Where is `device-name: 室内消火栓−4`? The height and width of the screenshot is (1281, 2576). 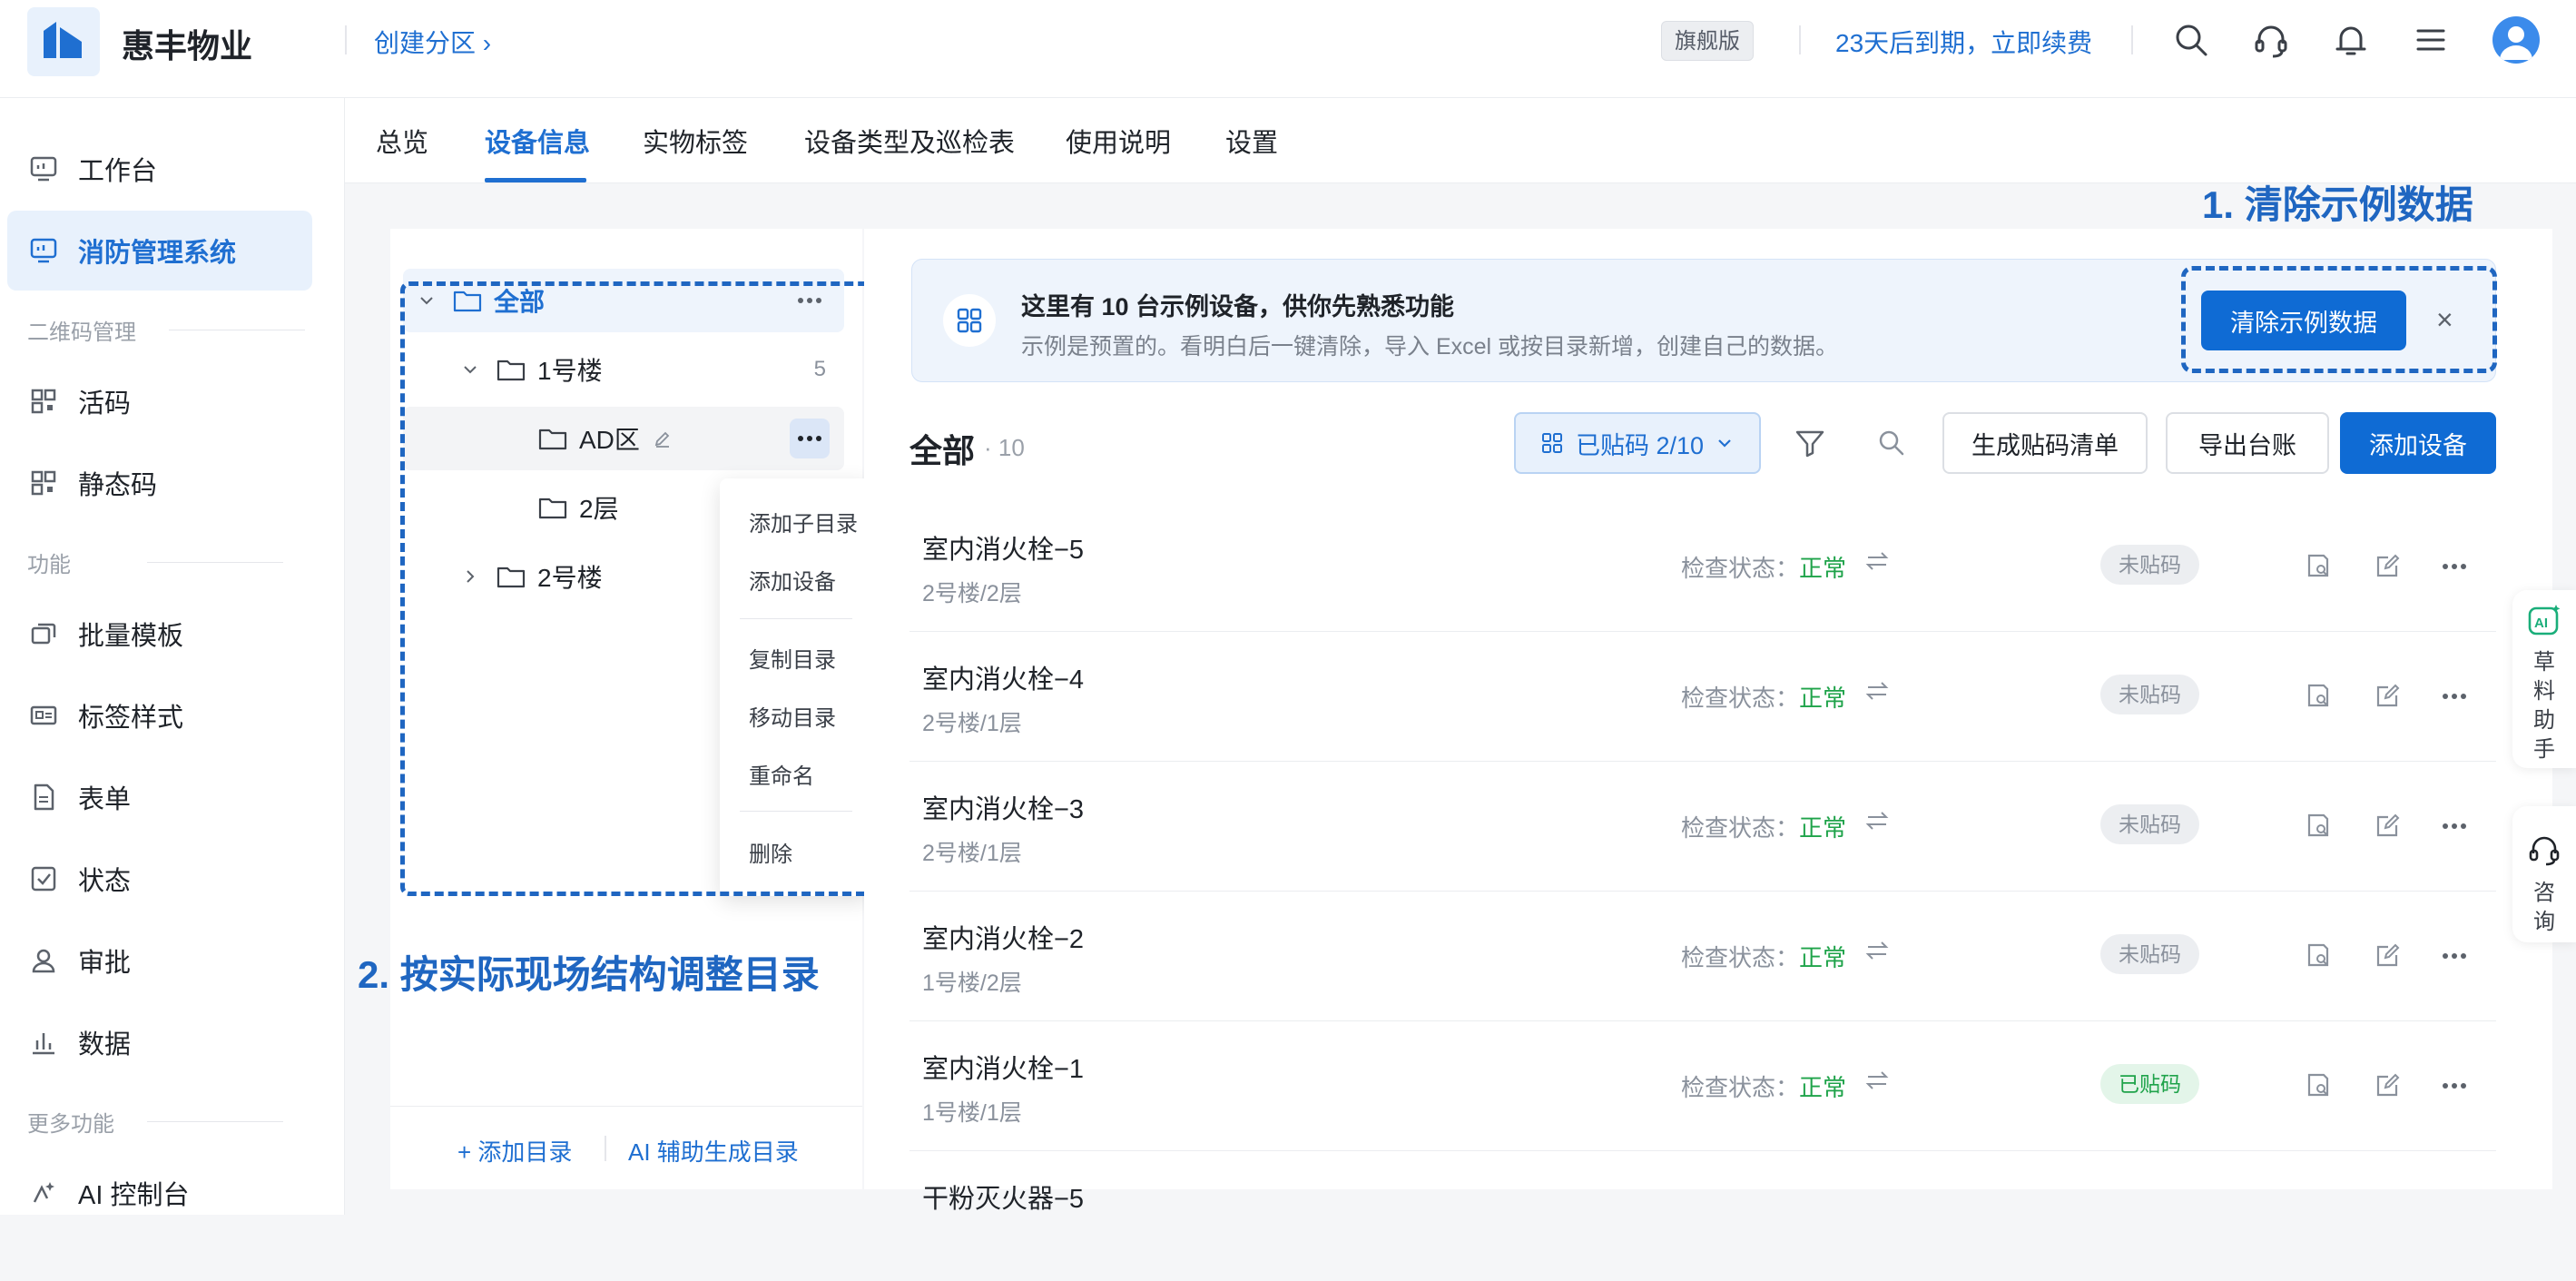
device-name: 室内消火栓−4 is located at coordinates (1003, 677).